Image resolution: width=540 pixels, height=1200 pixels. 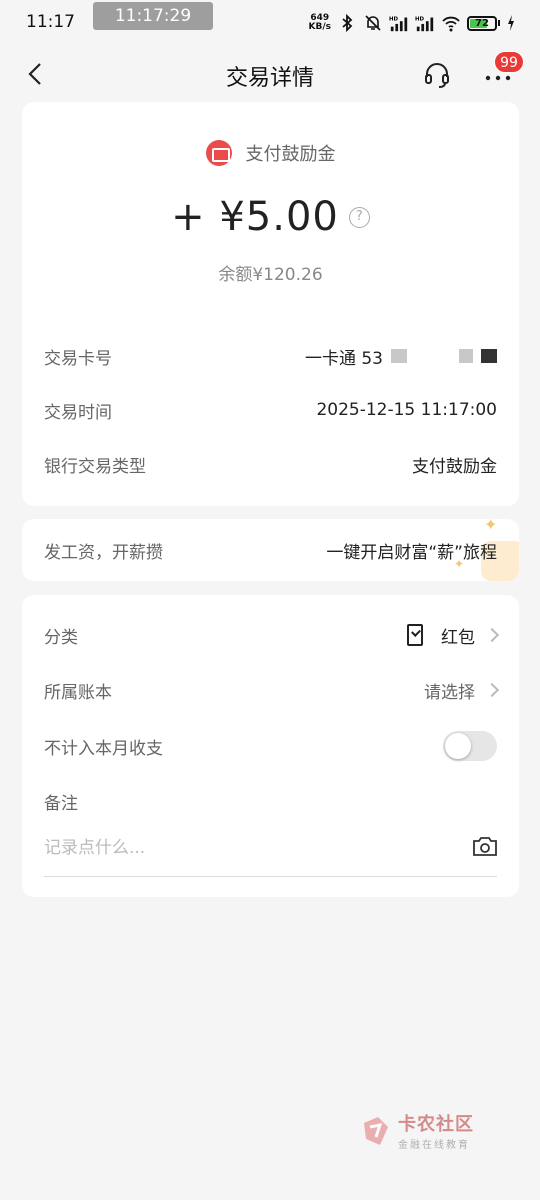 I want to click on detail-row-type: 银行交易类型 支付鼓励金, so click(x=270, y=464).